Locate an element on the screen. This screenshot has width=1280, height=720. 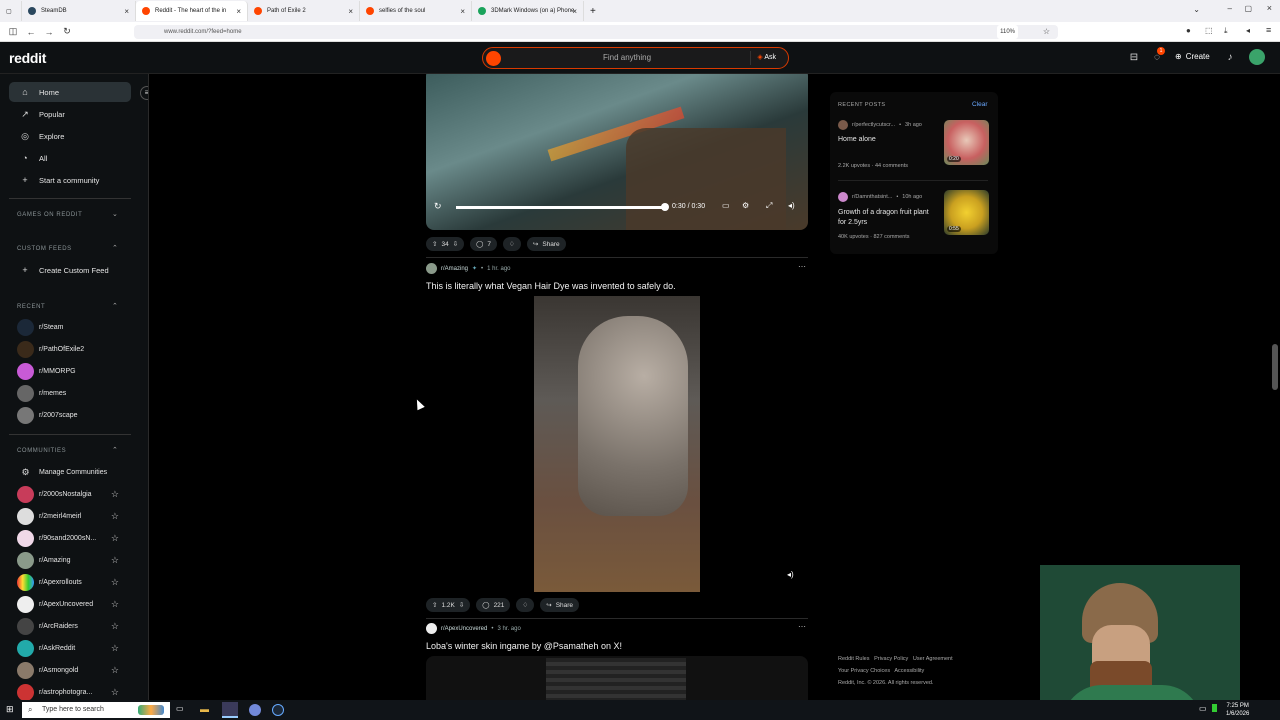
account-icon: ● is located at coordinates (1188, 30).